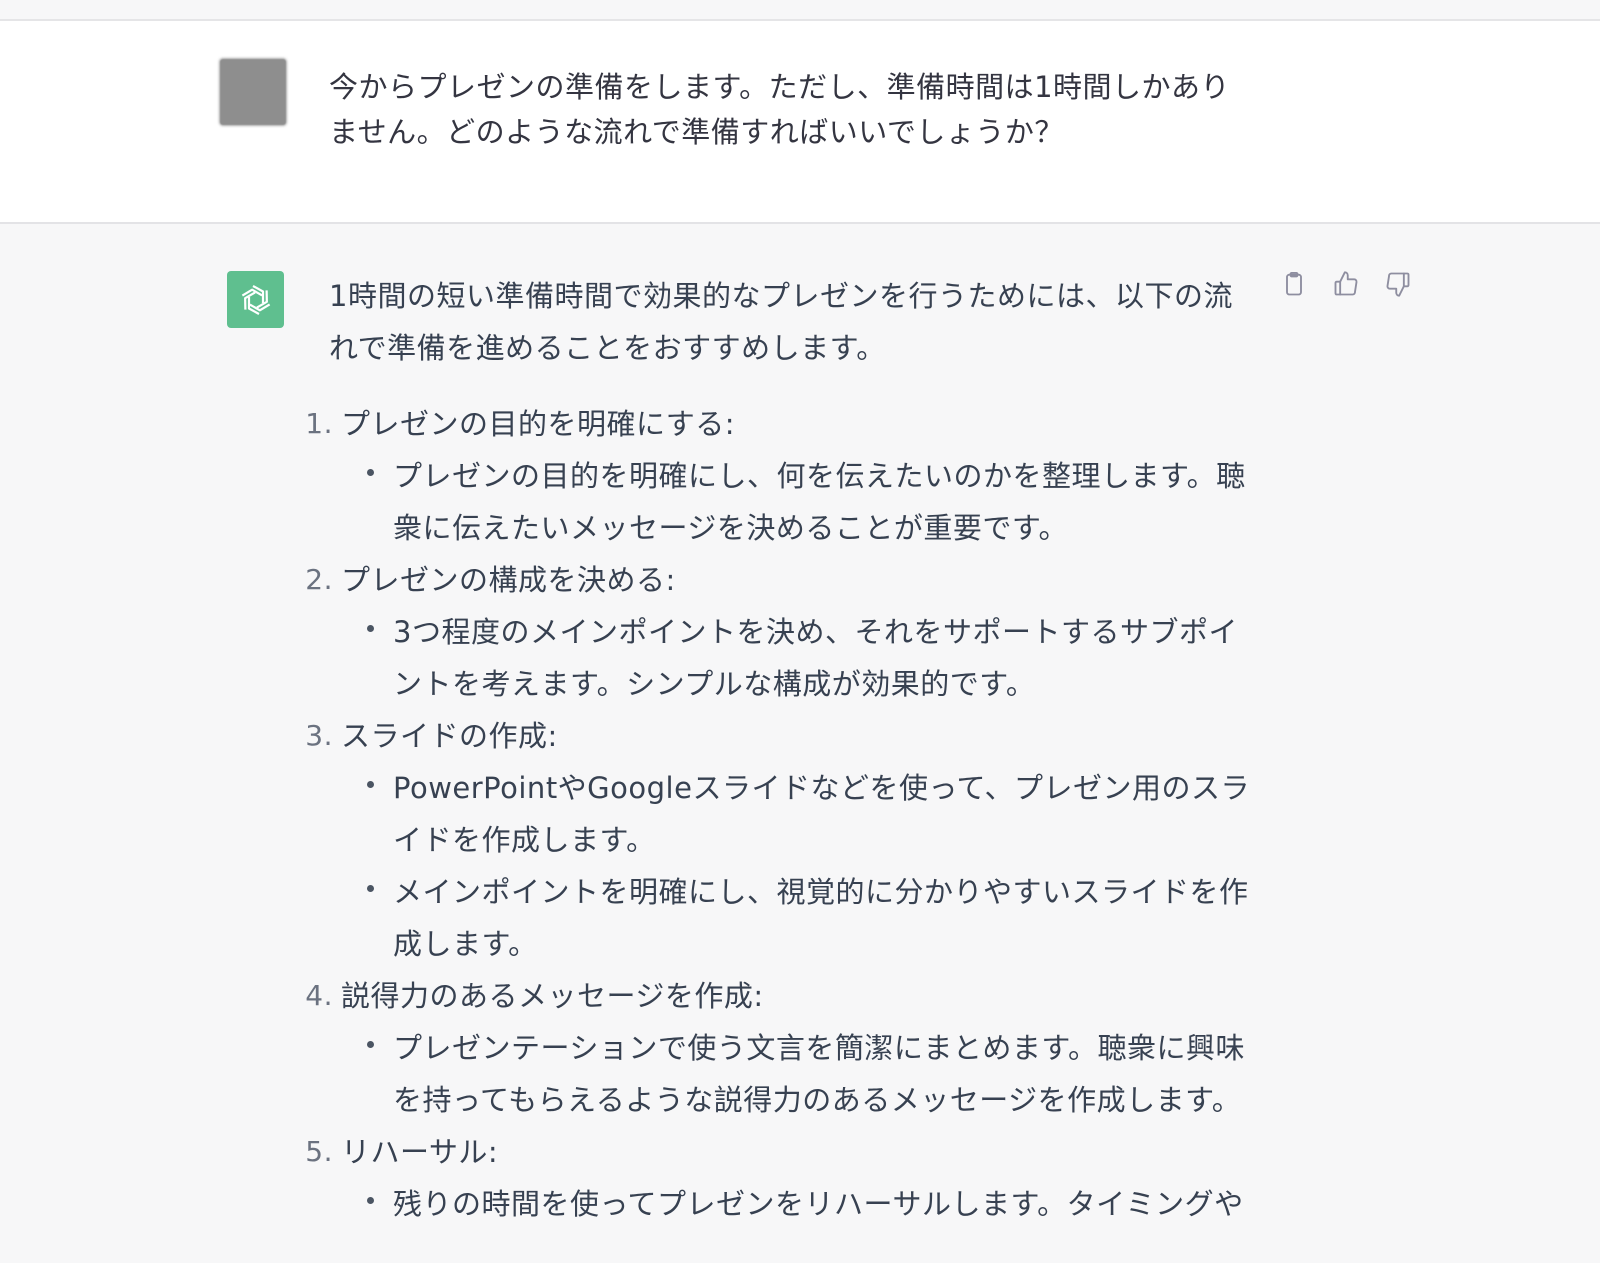 The height and width of the screenshot is (1263, 1600). I want to click on bullet-item: メインポイントを明確にし、視覚的に分かりやすいスライドを作成します。, so click(797, 918).